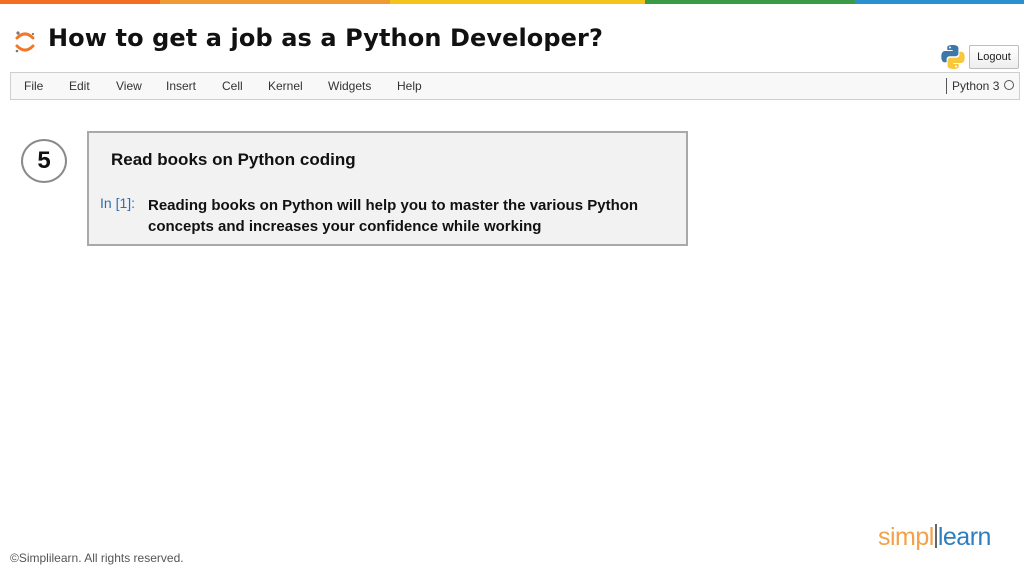 Image resolution: width=1024 pixels, height=576 pixels. Describe the element at coordinates (953, 57) in the screenshot. I see `python-logo-icon` at that location.